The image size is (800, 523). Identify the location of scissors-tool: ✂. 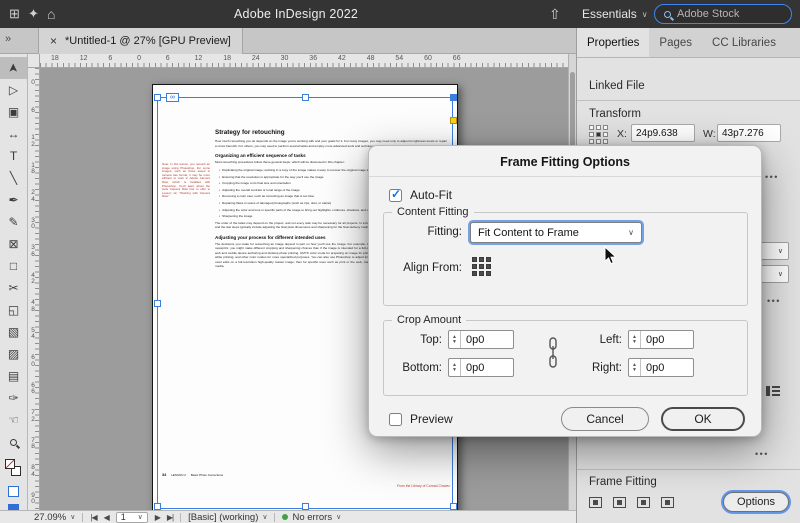
(13, 288).